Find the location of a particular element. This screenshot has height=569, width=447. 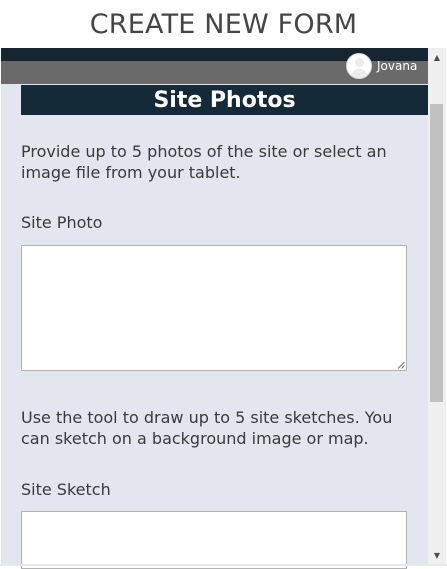

site-photo-label: Site Photo is located at coordinates (62, 222).